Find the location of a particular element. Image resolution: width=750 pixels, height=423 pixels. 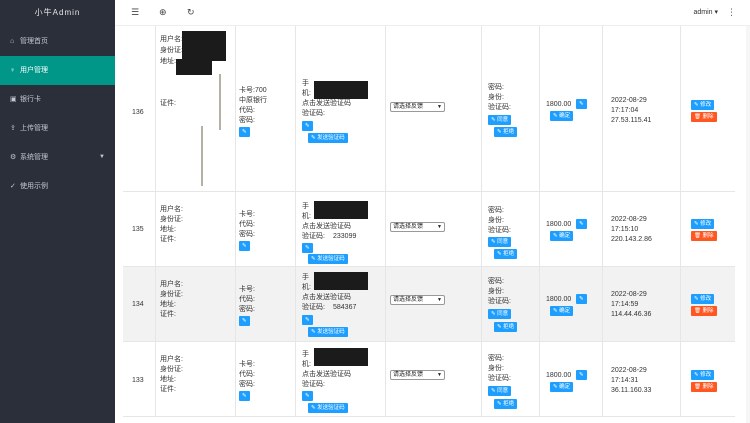

chevron-down-icon: ▼ is located at coordinates (439, 107).